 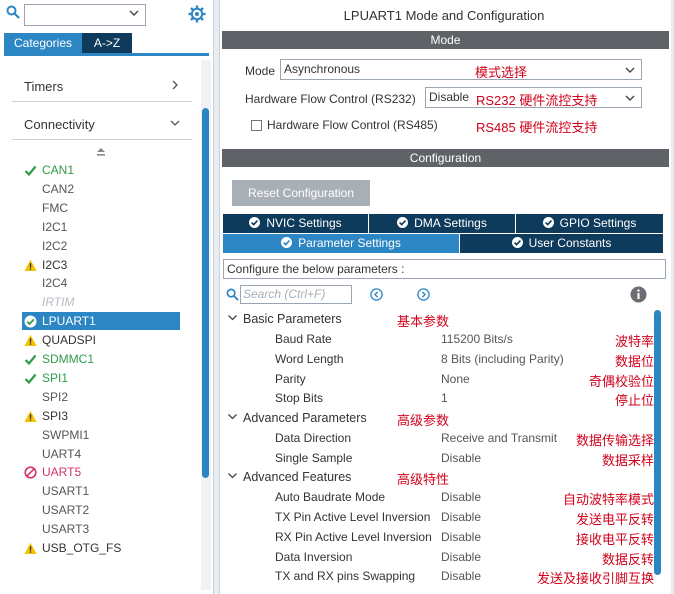 I want to click on peripheral-i2c2: I2C2, so click(x=104, y=246).